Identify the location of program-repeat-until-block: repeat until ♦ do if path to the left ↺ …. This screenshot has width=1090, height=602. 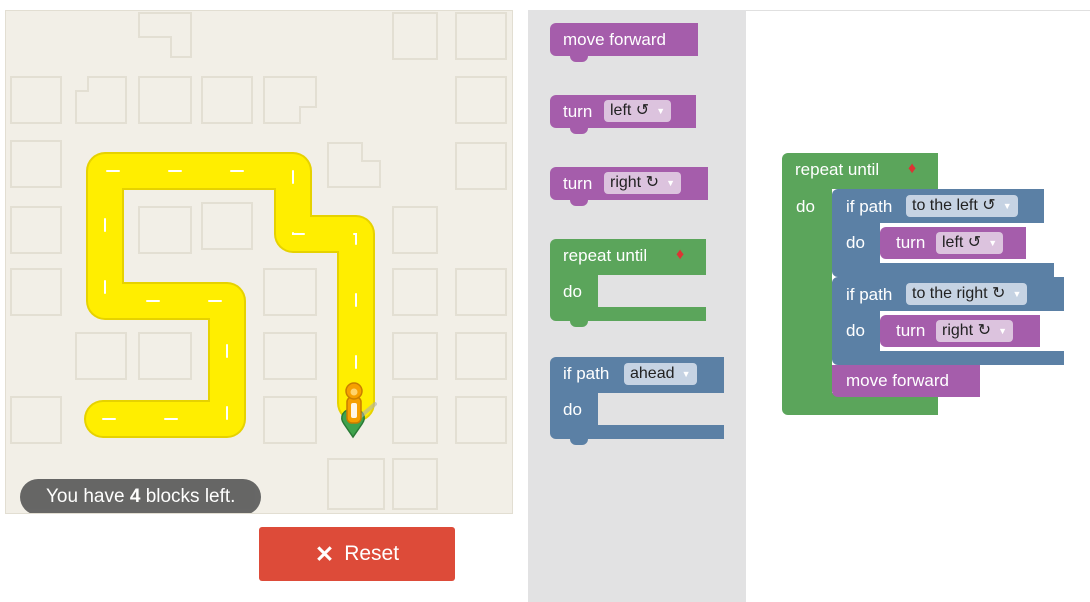
(924, 285).